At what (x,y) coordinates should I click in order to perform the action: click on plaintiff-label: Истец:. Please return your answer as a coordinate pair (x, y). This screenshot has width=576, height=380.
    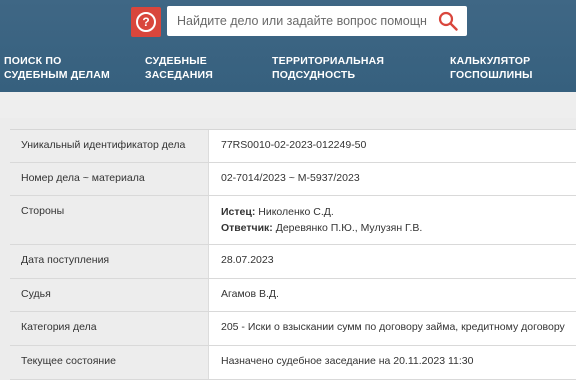
    Looking at the image, I should click on (238, 212).